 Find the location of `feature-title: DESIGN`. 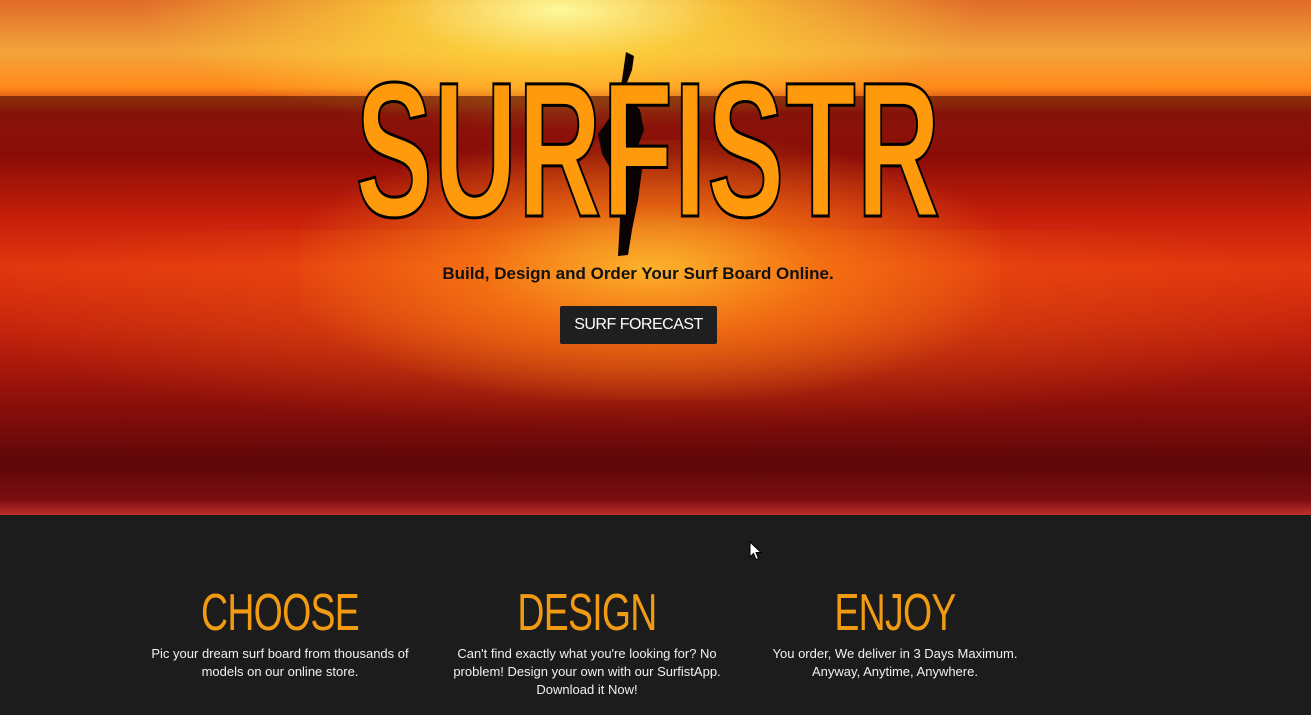

feature-title: DESIGN is located at coordinates (587, 613).